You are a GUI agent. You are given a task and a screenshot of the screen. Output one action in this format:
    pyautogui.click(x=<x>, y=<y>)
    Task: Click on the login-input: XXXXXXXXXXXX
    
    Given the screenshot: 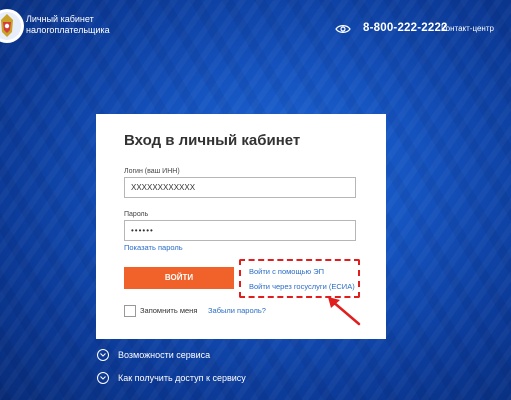 What is the action you would take?
    pyautogui.click(x=240, y=187)
    